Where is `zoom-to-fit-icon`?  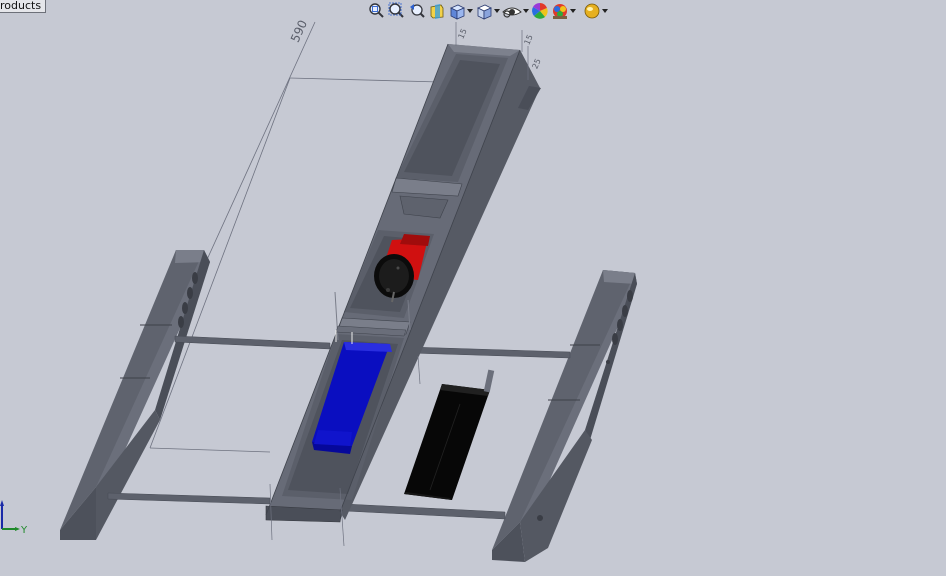 zoom-to-fit-icon is located at coordinates (376, 10).